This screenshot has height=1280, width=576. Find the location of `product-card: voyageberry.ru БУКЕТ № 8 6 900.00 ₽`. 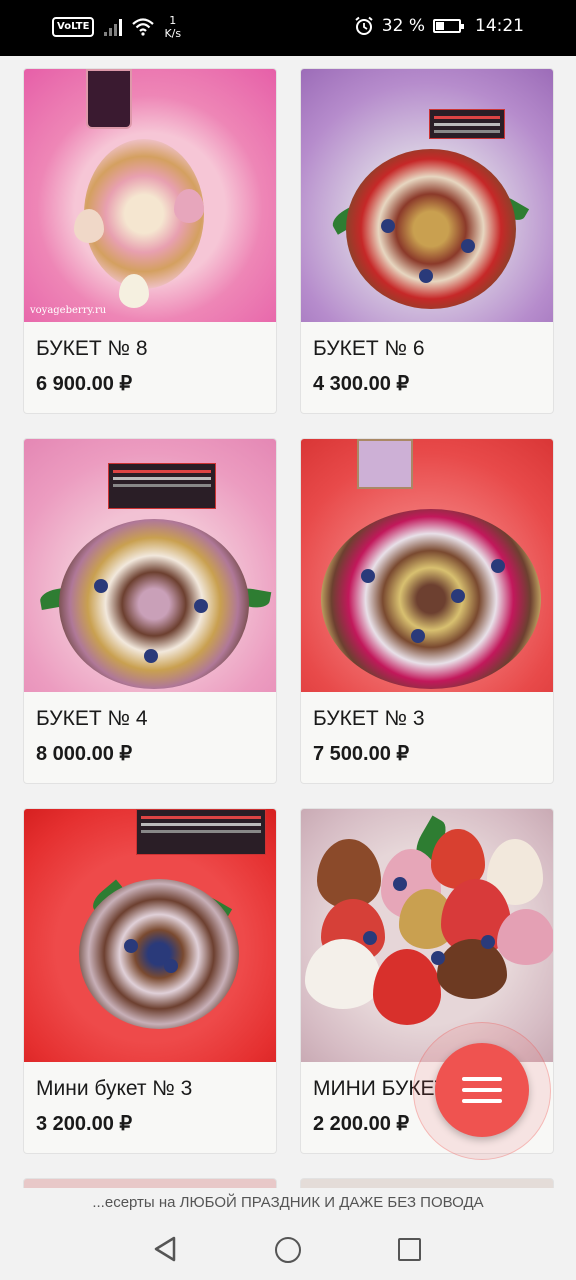

product-card: voyageberry.ru БУКЕТ № 8 6 900.00 ₽ is located at coordinates (150, 241).